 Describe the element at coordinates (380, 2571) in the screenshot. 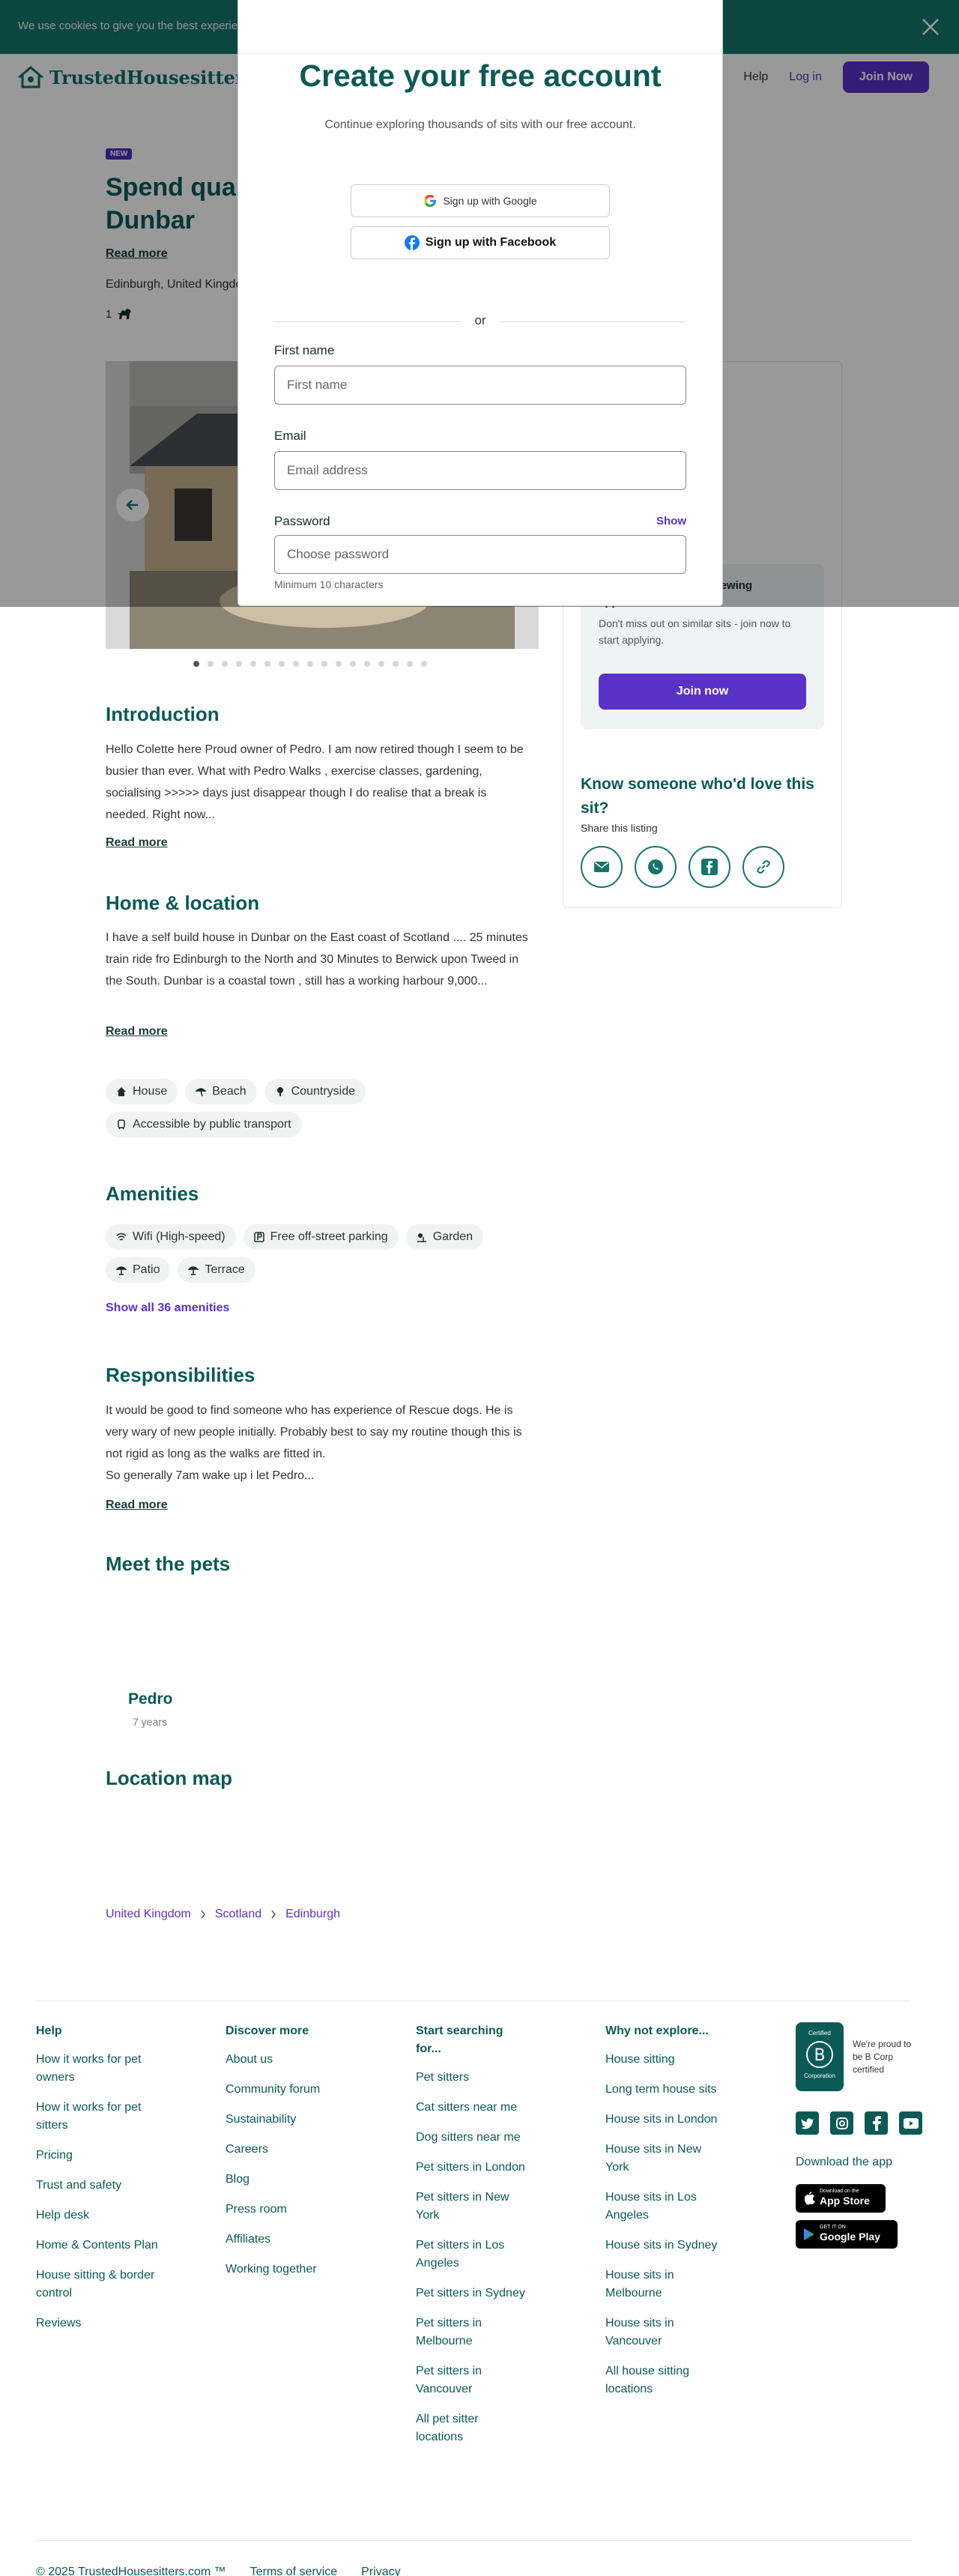

I see `privacy-link: Privacy` at that location.